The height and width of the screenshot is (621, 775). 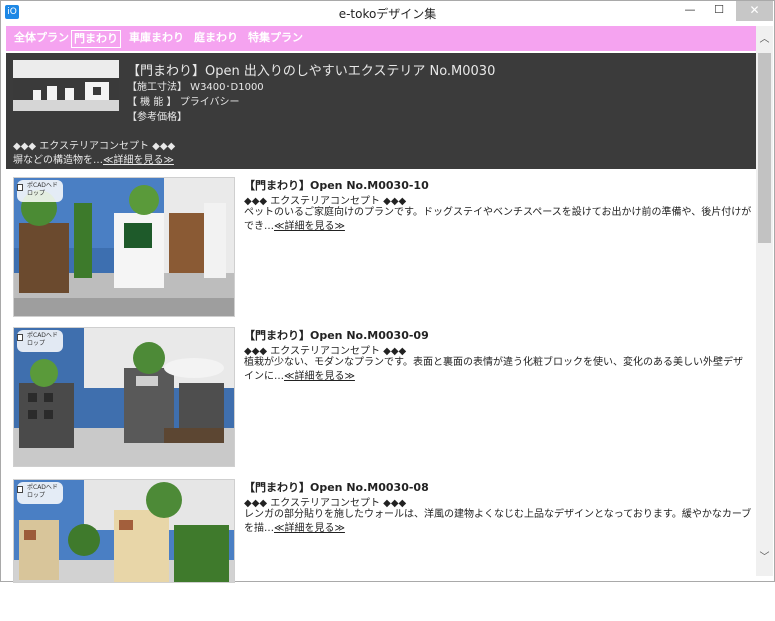 What do you see at coordinates (336, 185) in the screenshot?
I see `plan-title: 【門まわり】Open No.M0030-10` at bounding box center [336, 185].